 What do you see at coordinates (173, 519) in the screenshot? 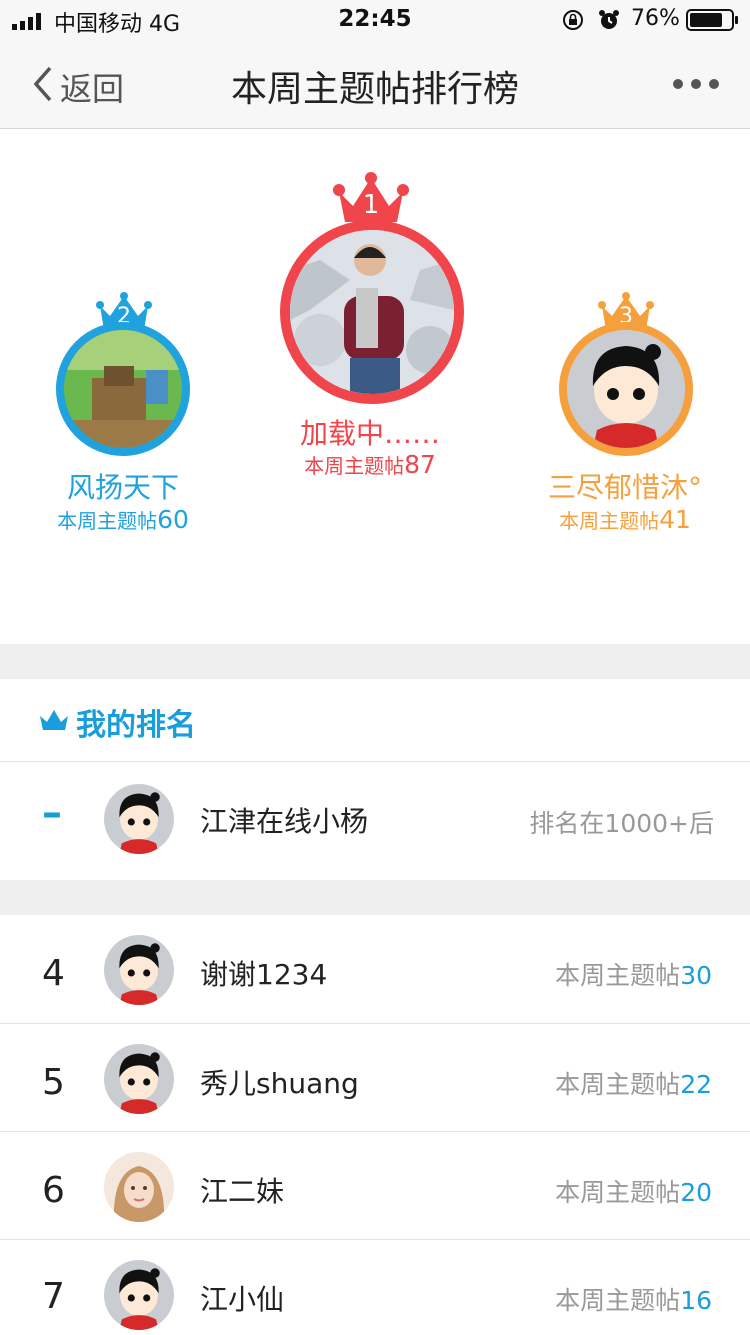
I see `score-value: 60` at bounding box center [173, 519].